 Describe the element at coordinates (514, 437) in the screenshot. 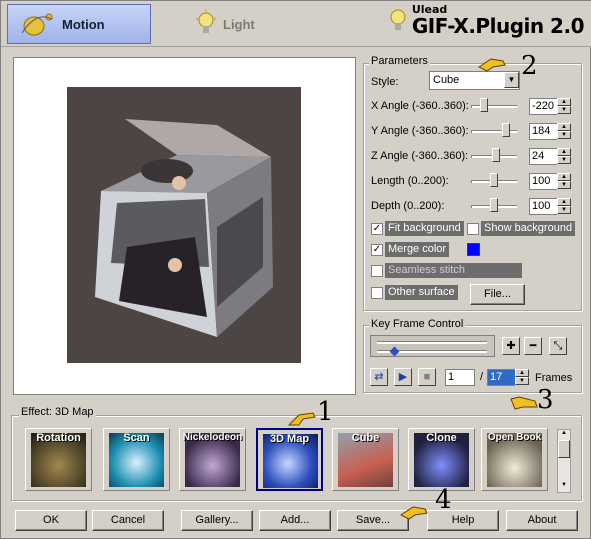

I see `effect-open-book-label: Open Book` at that location.